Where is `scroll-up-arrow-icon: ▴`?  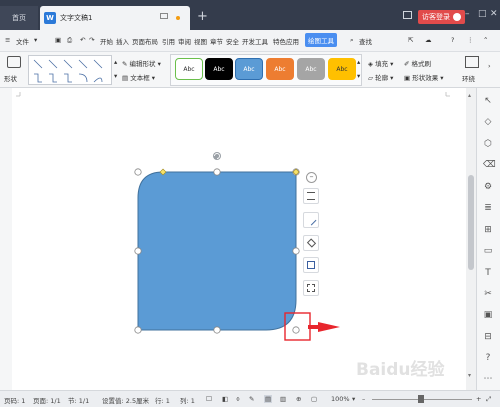 scroll-up-arrow-icon: ▴ is located at coordinates (469, 95).